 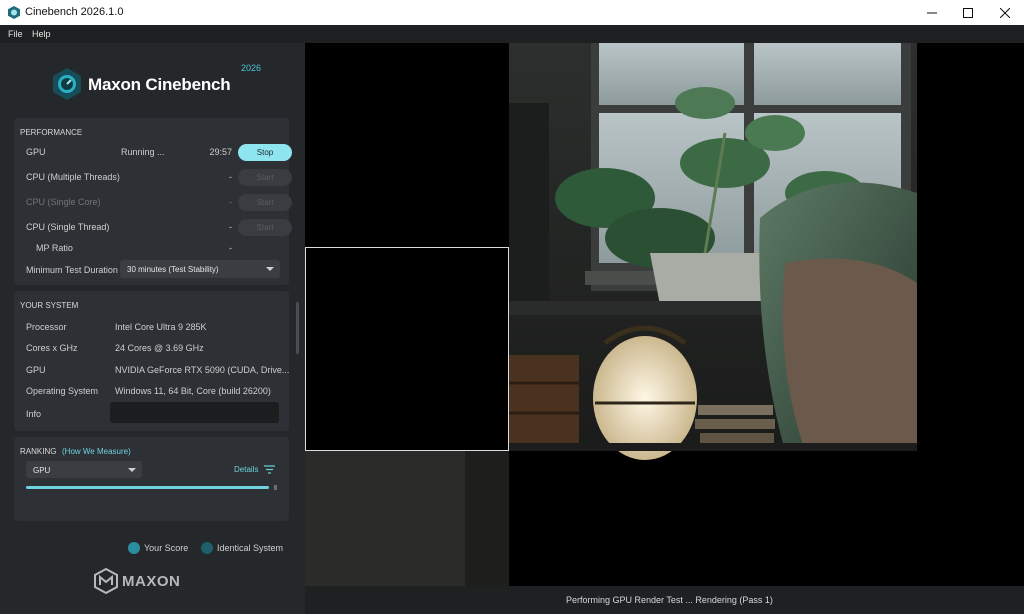 I want to click on test-label: GPU, so click(x=36, y=152).